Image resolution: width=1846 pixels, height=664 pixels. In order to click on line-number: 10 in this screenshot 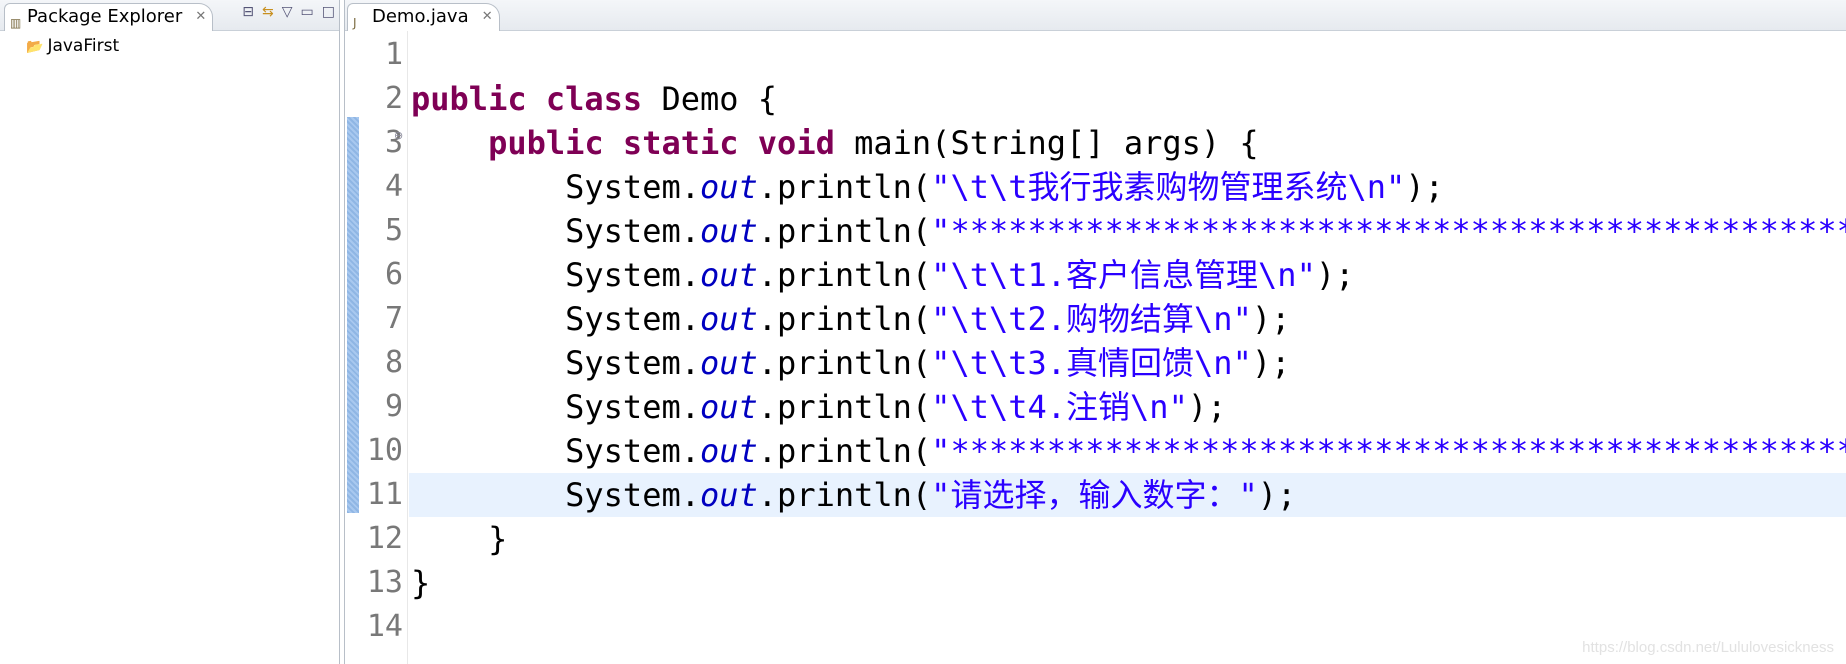, I will do `click(384, 450)`.